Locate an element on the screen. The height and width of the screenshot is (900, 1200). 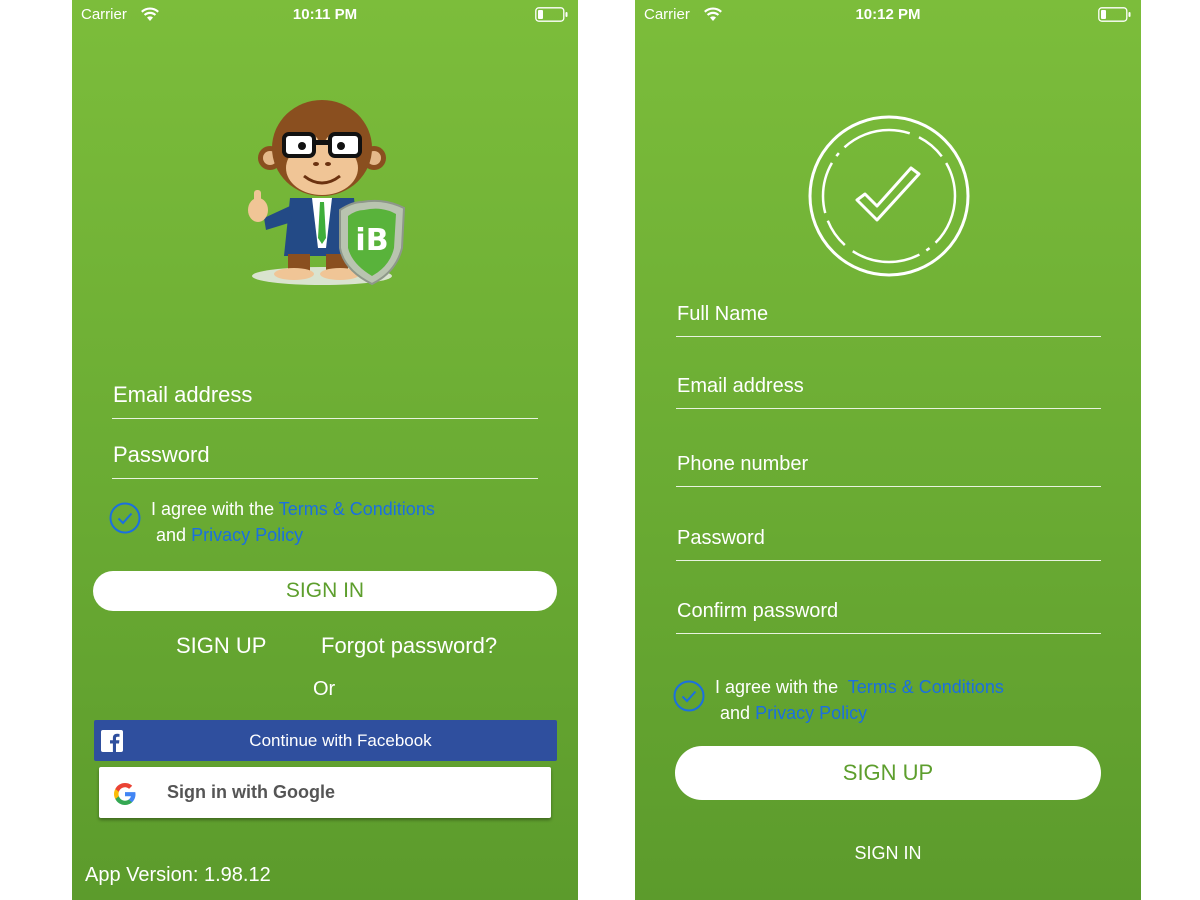
app-version: App Version: 1.98.12 is located at coordinates (178, 875).